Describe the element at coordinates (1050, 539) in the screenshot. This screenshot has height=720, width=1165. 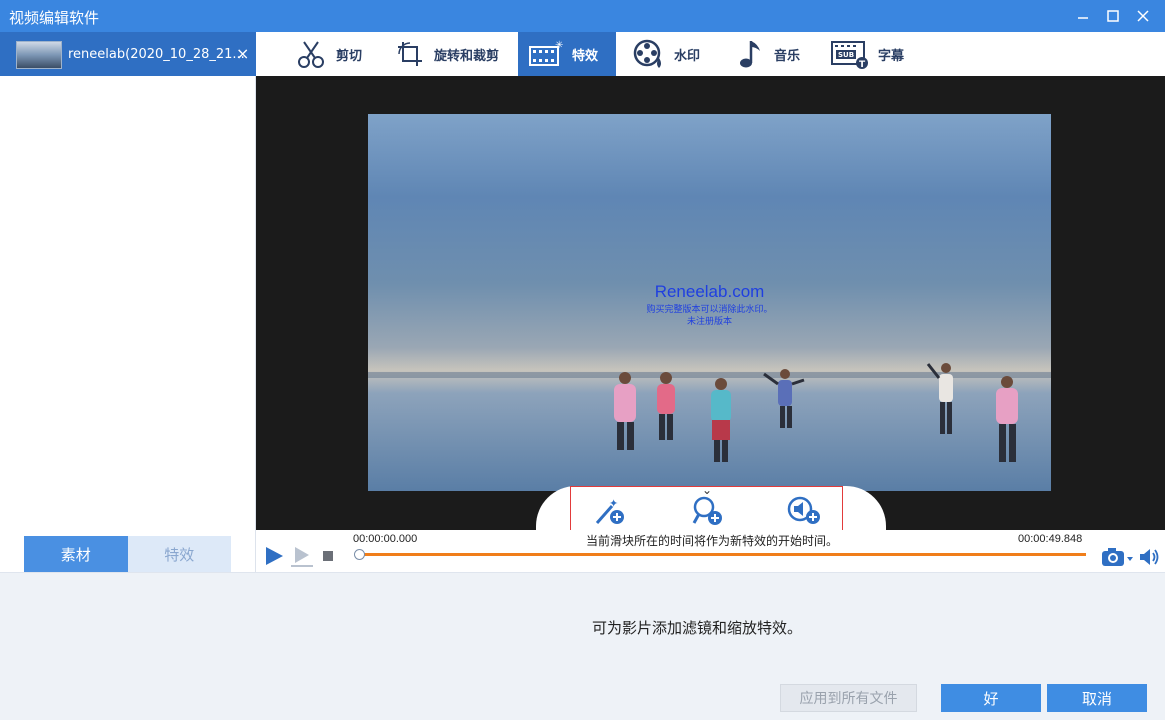
I see `total-duration: 00:00:49.848` at that location.